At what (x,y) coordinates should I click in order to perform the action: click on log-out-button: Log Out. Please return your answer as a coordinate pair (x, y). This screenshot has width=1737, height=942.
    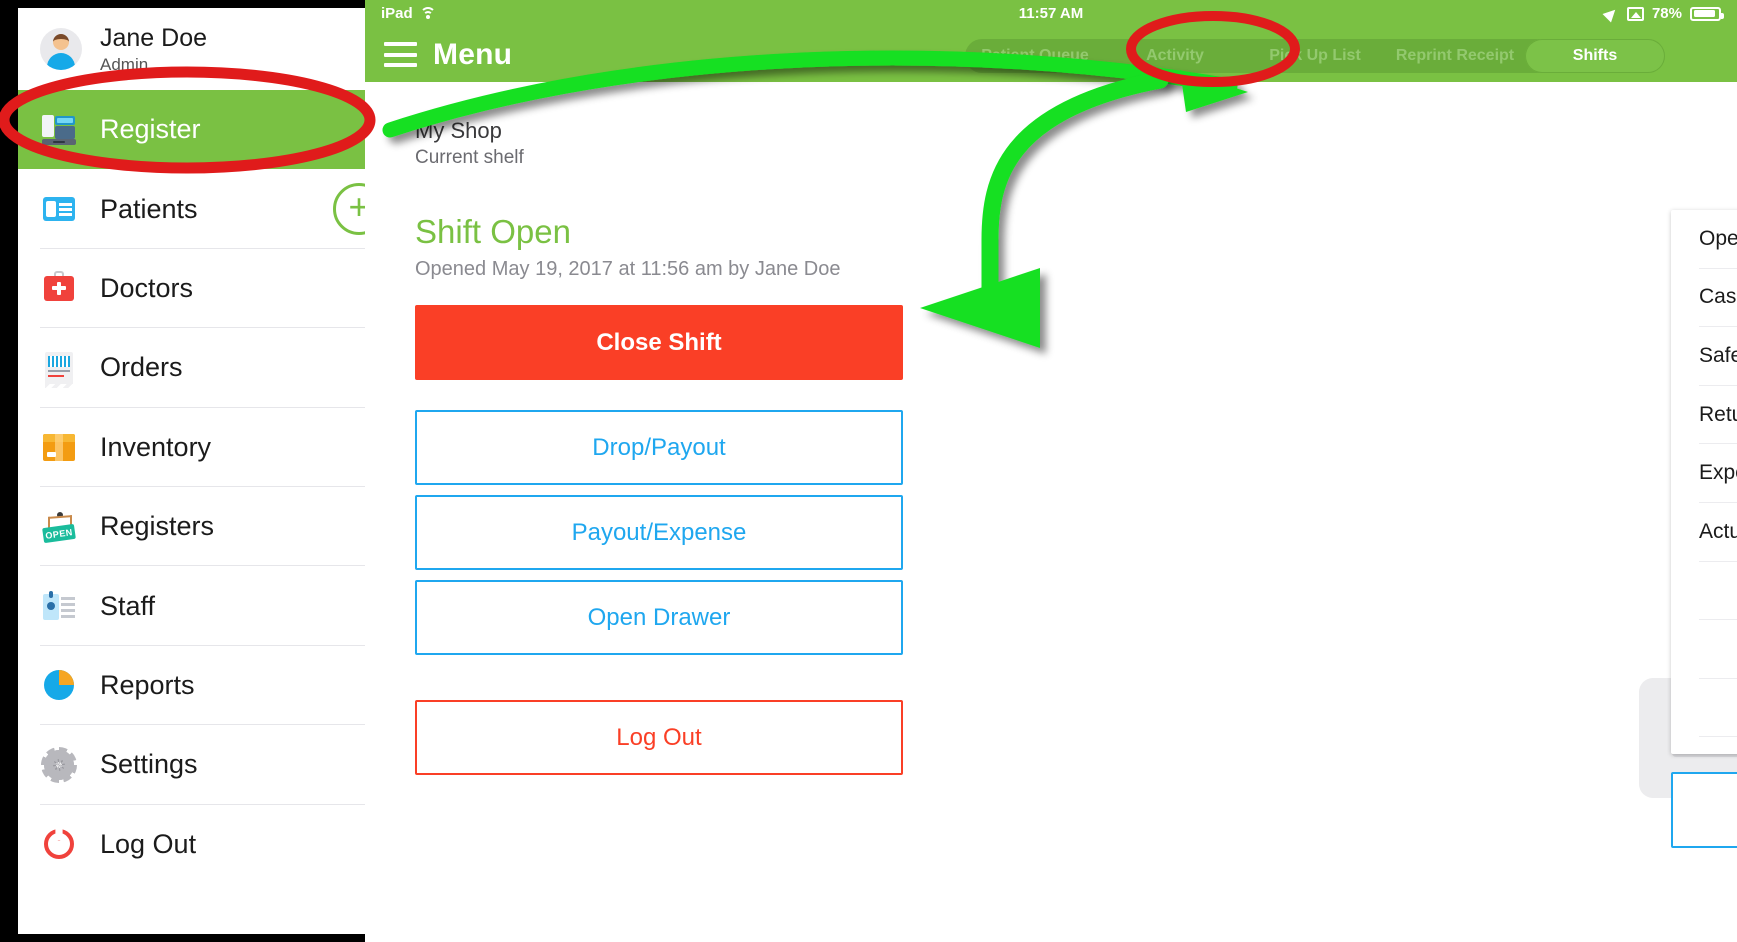
    Looking at the image, I should click on (659, 737).